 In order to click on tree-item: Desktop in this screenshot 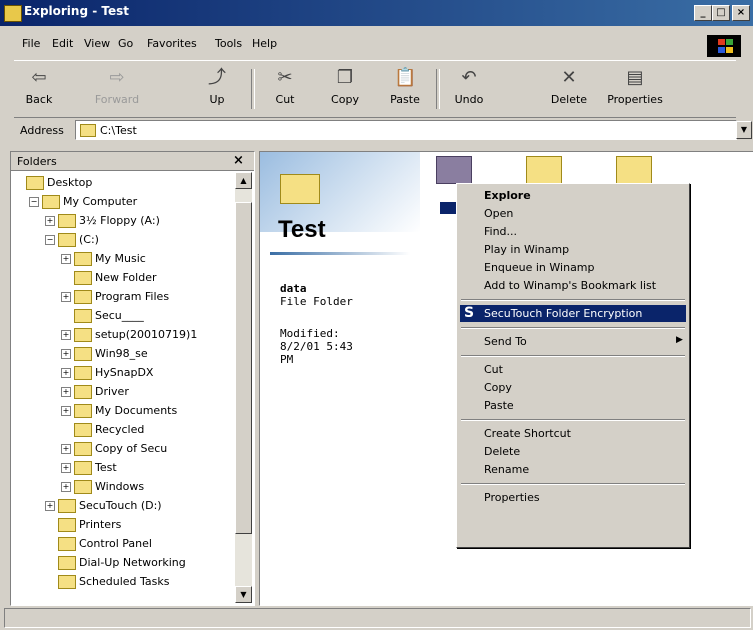, I will do `click(122, 182)`.